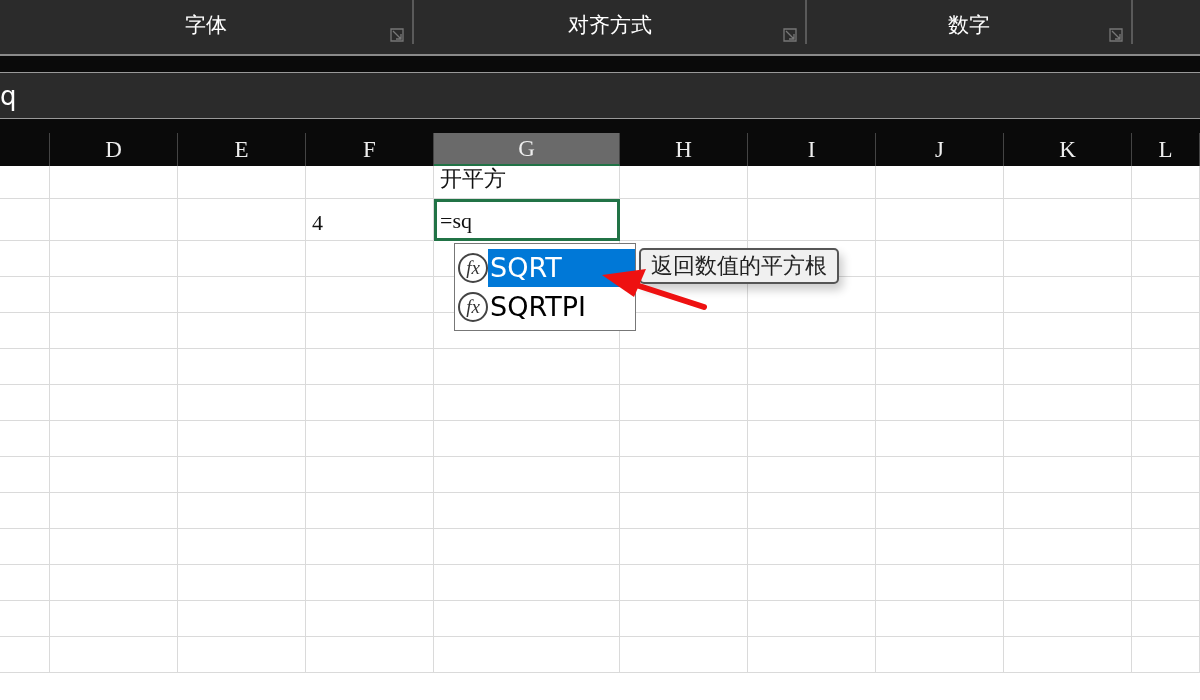  I want to click on column-header: D, so click(114, 149).